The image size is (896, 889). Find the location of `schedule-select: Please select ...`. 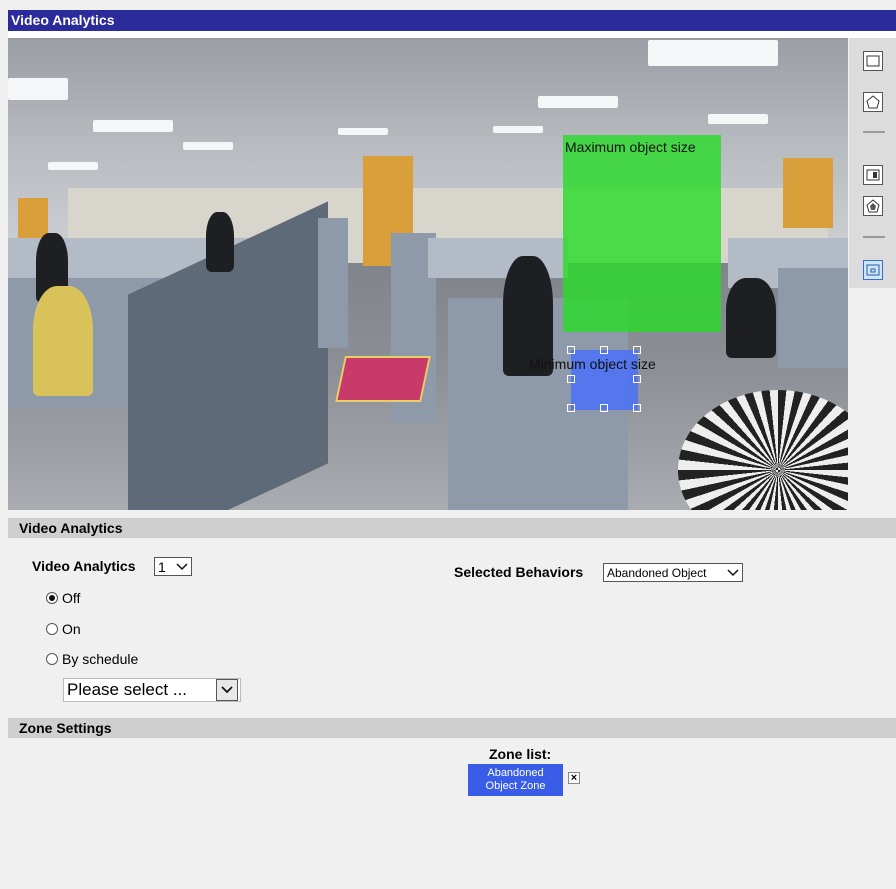

schedule-select: Please select ... is located at coordinates (152, 690).